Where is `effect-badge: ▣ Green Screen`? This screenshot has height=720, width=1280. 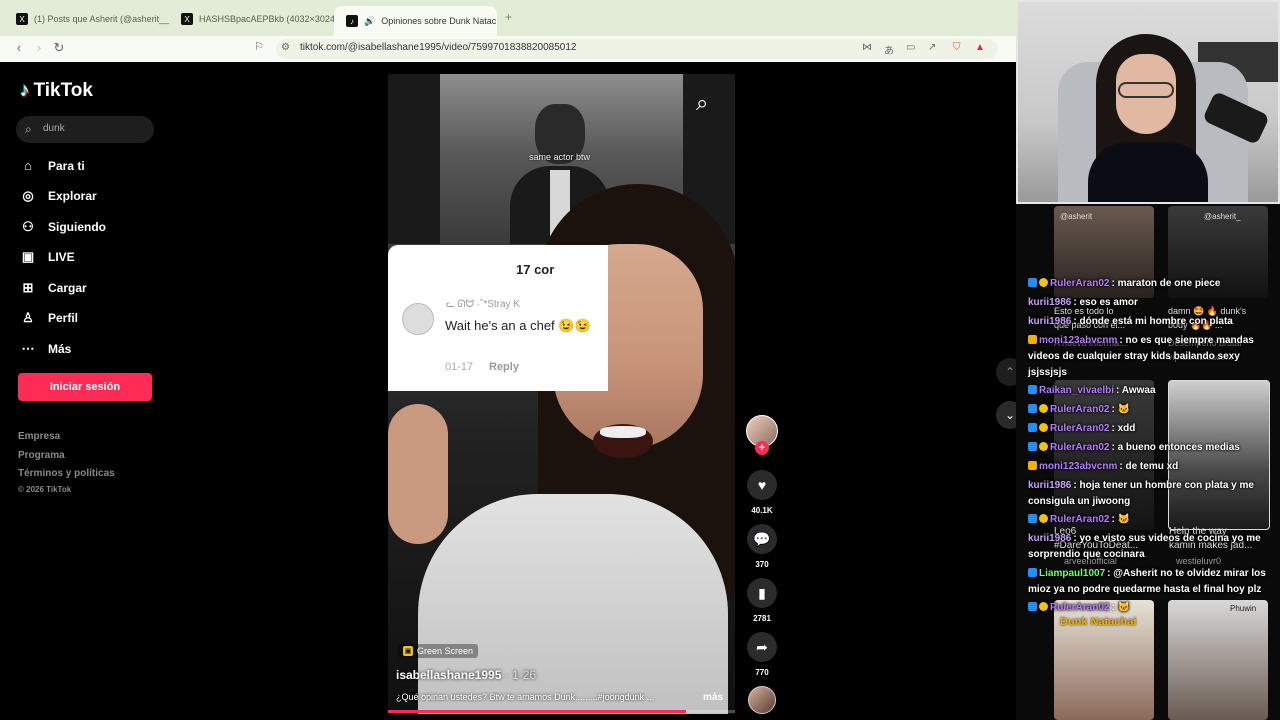
effect-badge: ▣ Green Screen is located at coordinates (438, 651).